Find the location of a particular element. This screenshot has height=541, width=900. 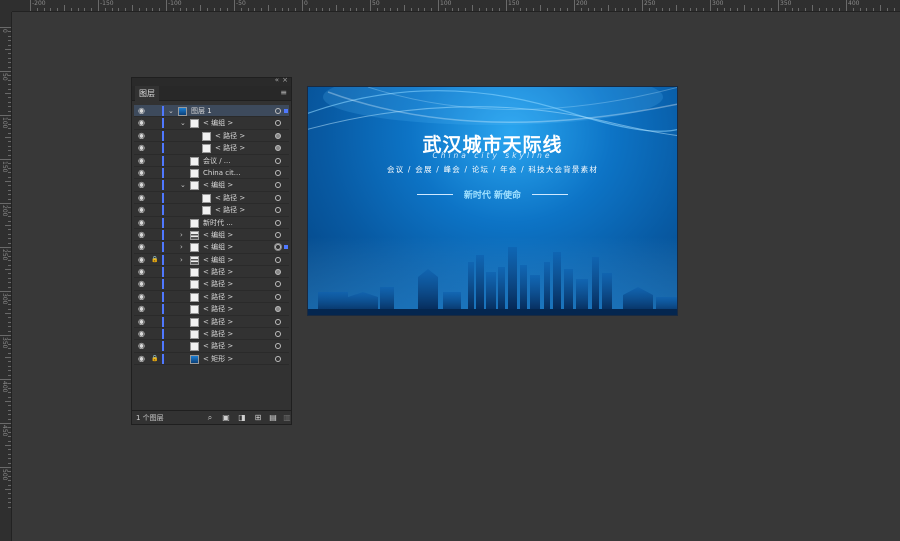

layer-row: ◉ 🔒 › < 编组 > is located at coordinates (211, 260).